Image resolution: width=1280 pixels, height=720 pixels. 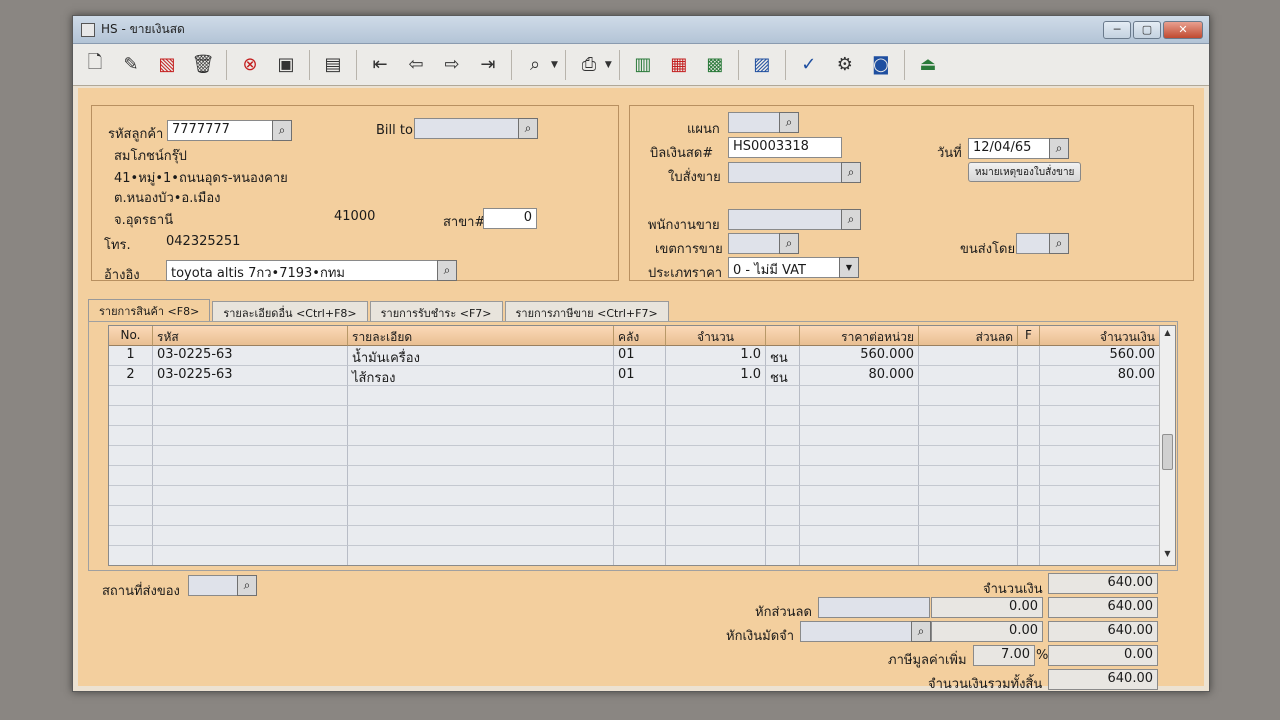 What do you see at coordinates (488, 65) in the screenshot?
I see `last-icon: ⇥` at bounding box center [488, 65].